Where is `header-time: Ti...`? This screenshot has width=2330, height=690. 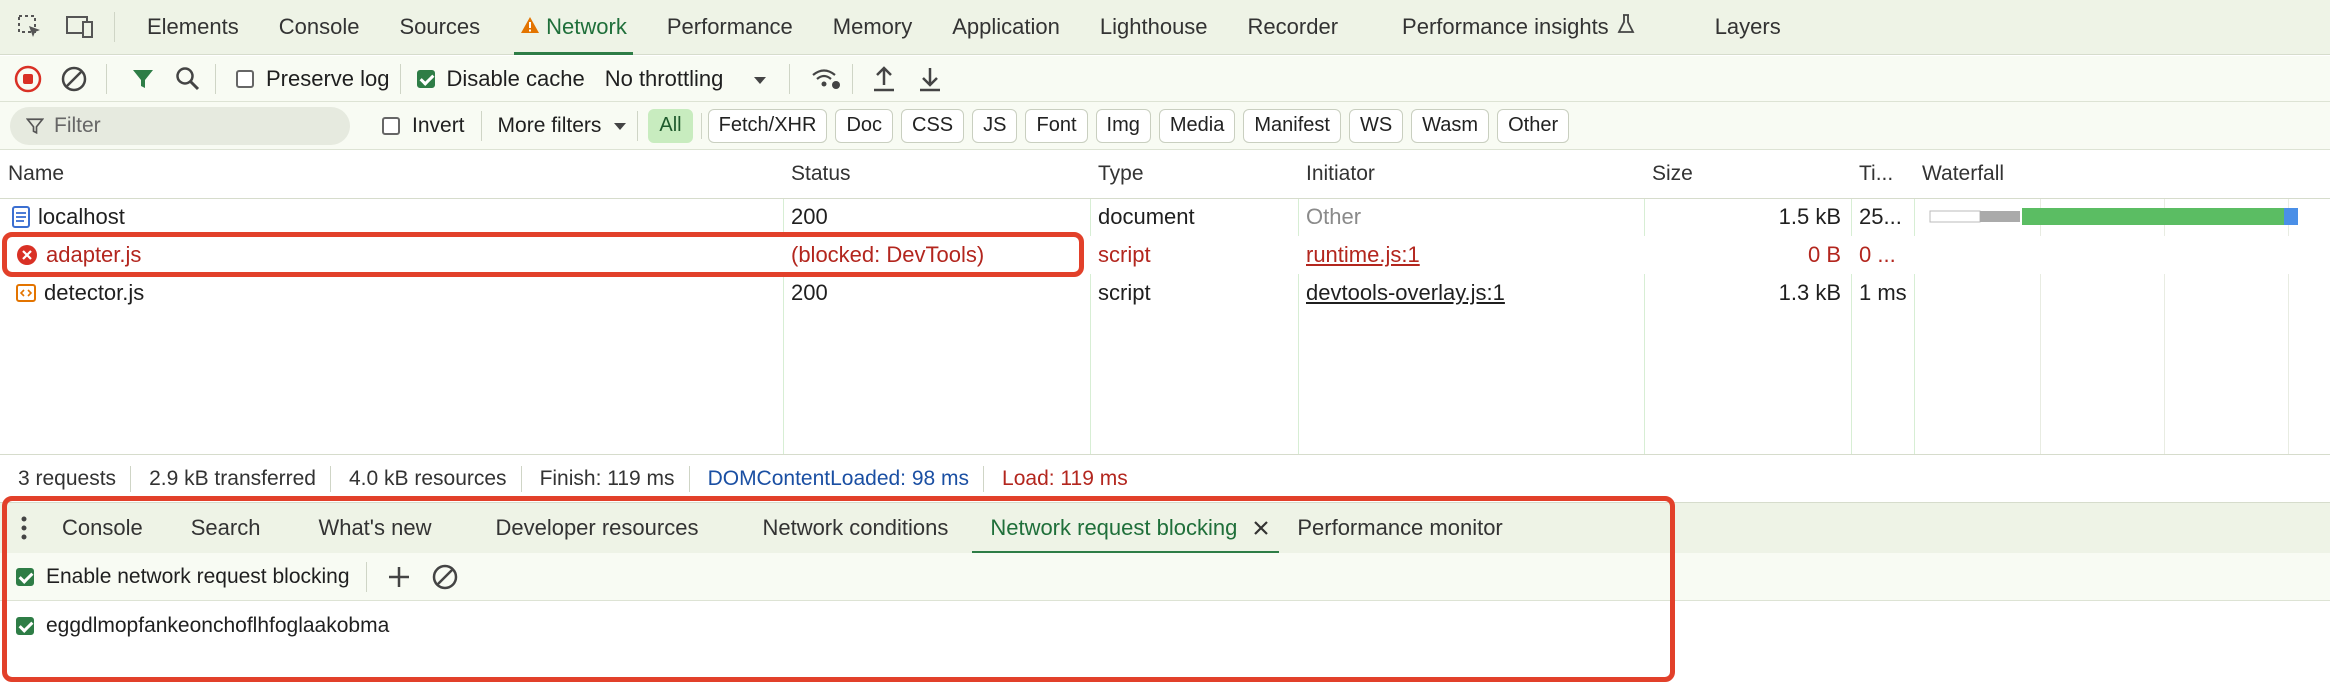
header-time: Ti... is located at coordinates (1872, 174).